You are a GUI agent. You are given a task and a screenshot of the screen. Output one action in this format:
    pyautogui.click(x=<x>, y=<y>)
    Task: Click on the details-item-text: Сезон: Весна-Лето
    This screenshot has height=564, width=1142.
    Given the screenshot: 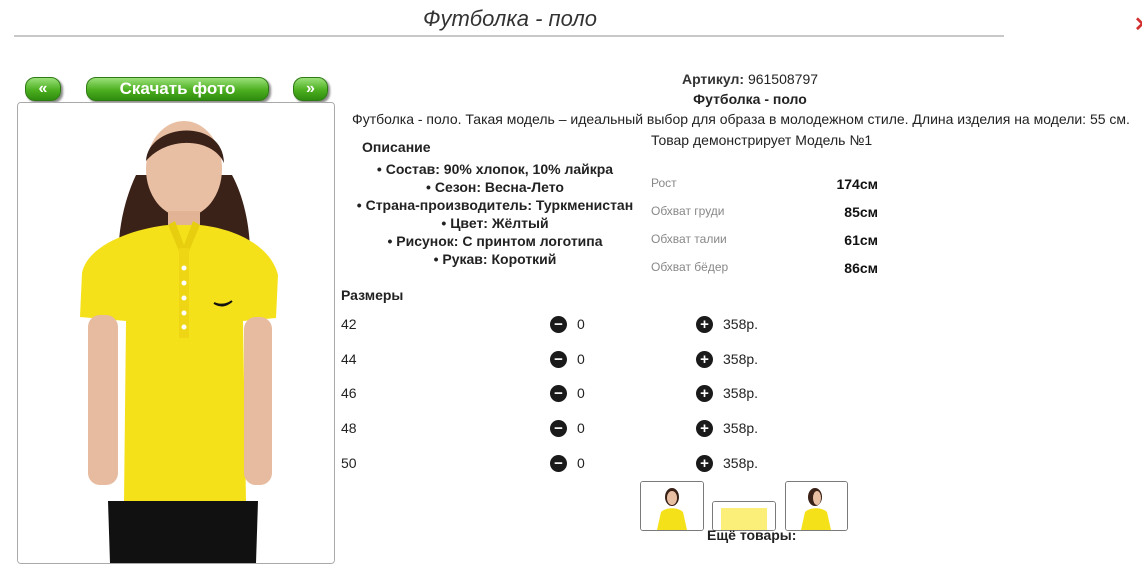 What is the action you would take?
    pyautogui.click(x=499, y=187)
    